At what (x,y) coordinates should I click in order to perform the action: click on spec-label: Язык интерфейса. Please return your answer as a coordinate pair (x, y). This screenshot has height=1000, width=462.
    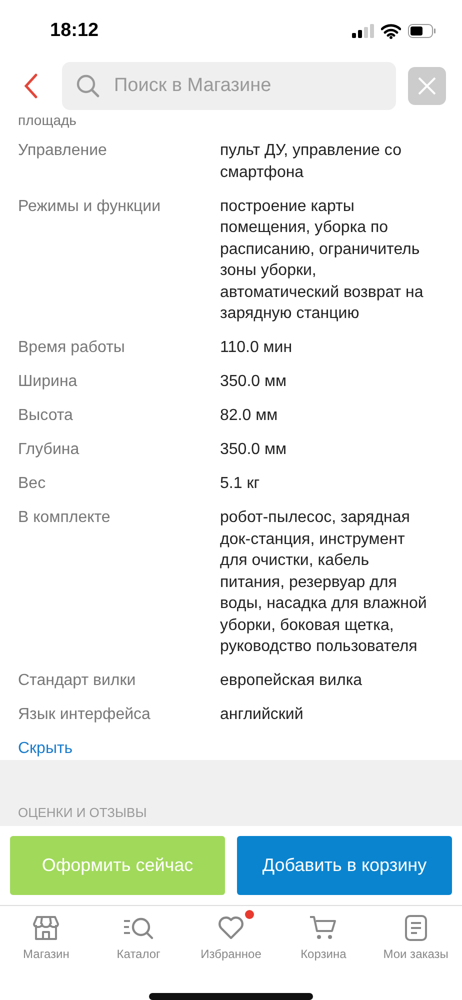
    Looking at the image, I should click on (85, 715).